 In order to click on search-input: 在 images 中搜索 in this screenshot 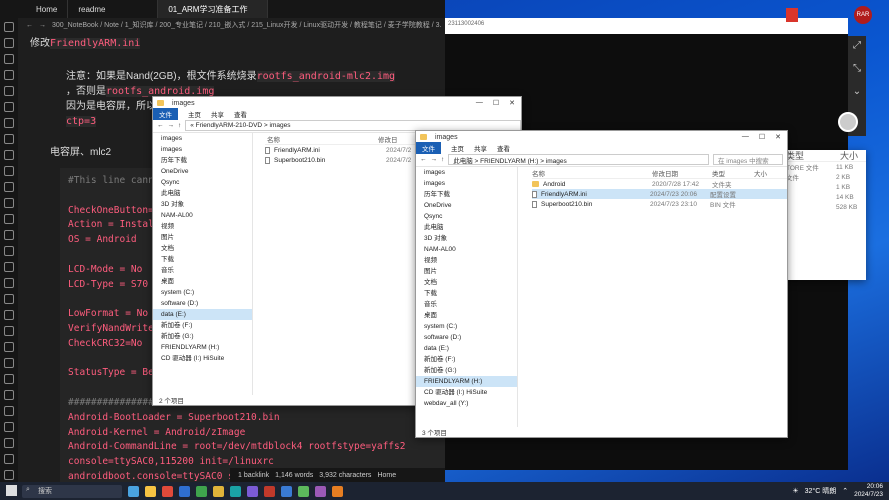, I will do `click(748, 159)`.